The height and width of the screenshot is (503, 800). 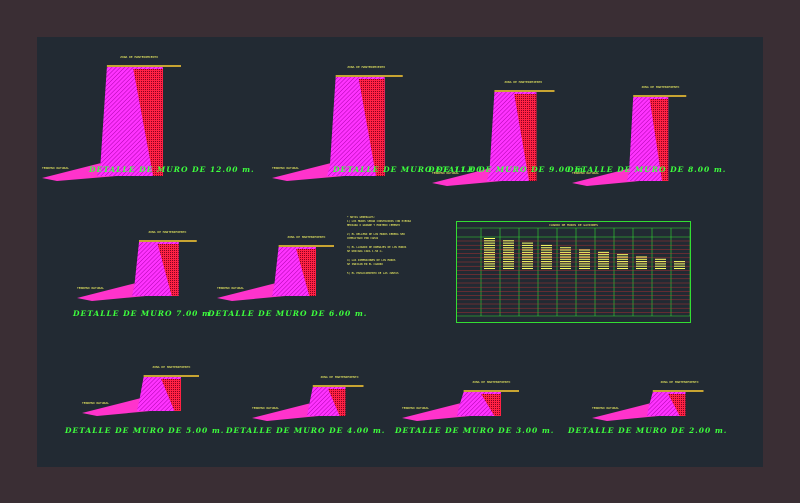 I want to click on note-line: COMPACTADO POR CAPAS, so click(x=363, y=238).